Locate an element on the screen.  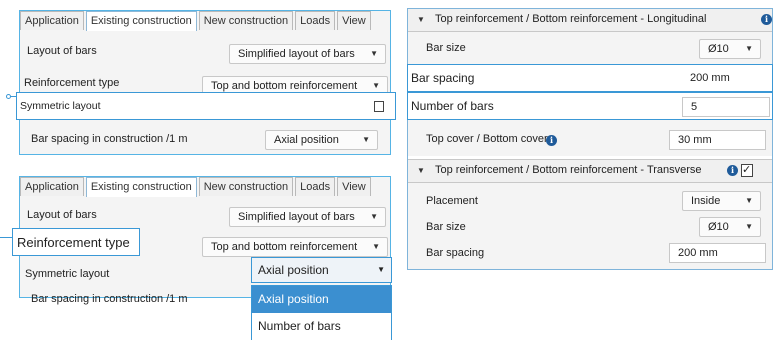
bar-spacing-dropdown: Axial position ▼ is located at coordinates (321, 140).